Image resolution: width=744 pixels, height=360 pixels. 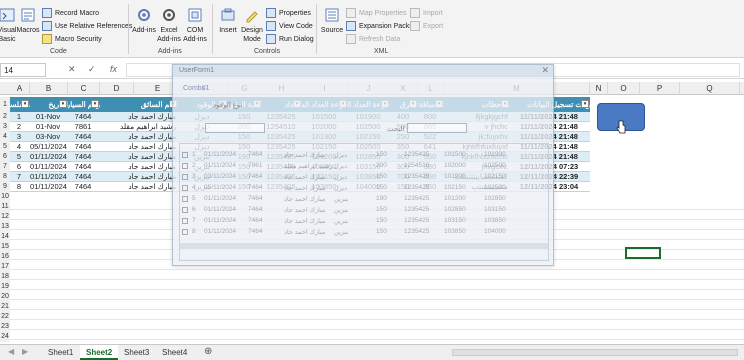 I want to click on row-header-8: 8, so click(x=5, y=177).